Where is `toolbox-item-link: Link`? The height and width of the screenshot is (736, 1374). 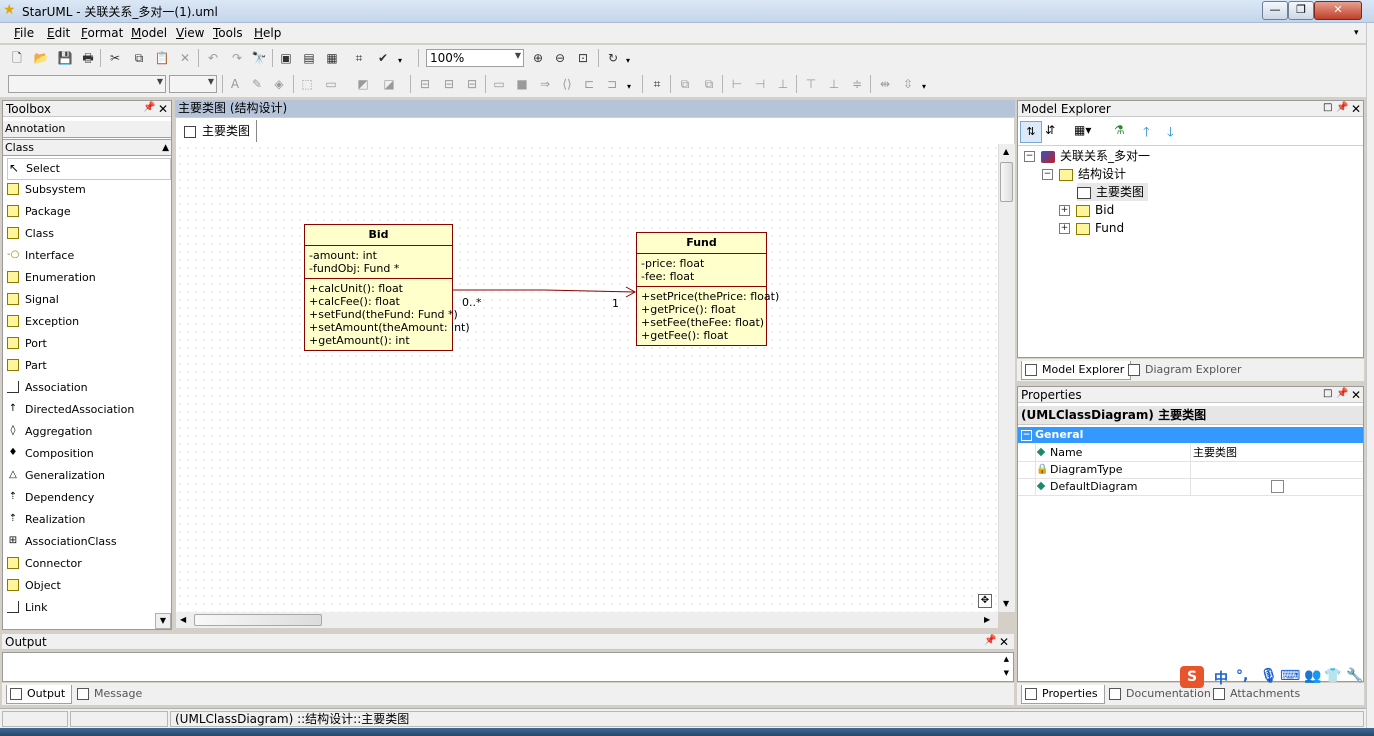 toolbox-item-link: Link is located at coordinates (88, 608).